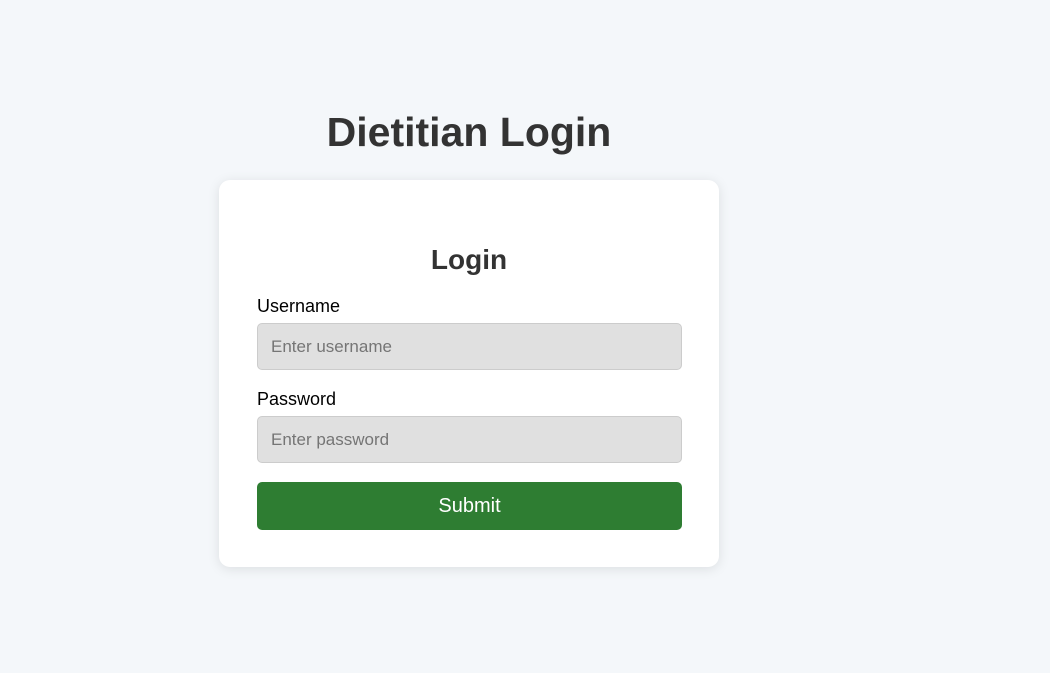 The width and height of the screenshot is (1050, 673). I want to click on password-input, so click(469, 439).